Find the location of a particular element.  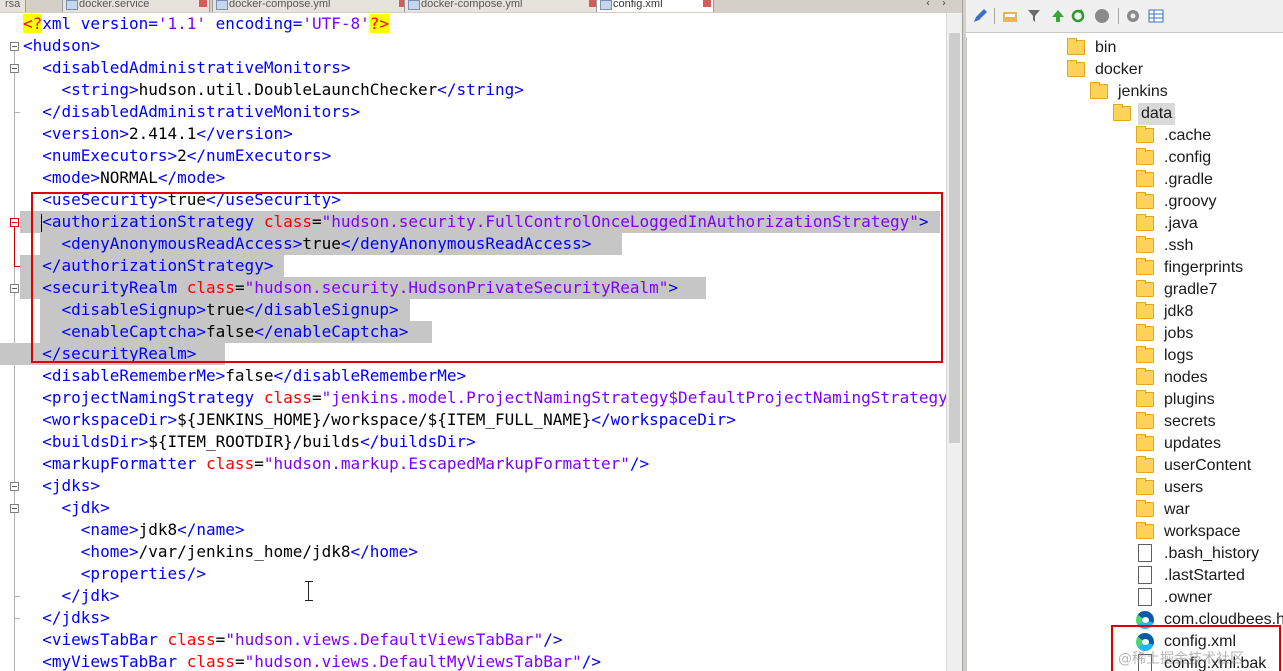

code-token: 2.414.1 is located at coordinates (162, 133).